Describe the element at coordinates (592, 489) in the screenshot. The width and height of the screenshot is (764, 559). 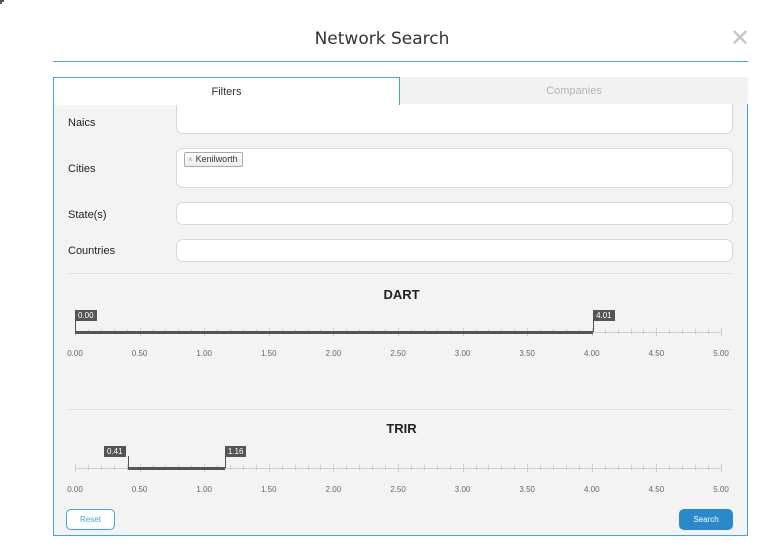
I see `trir-tick-label: 4.00` at that location.